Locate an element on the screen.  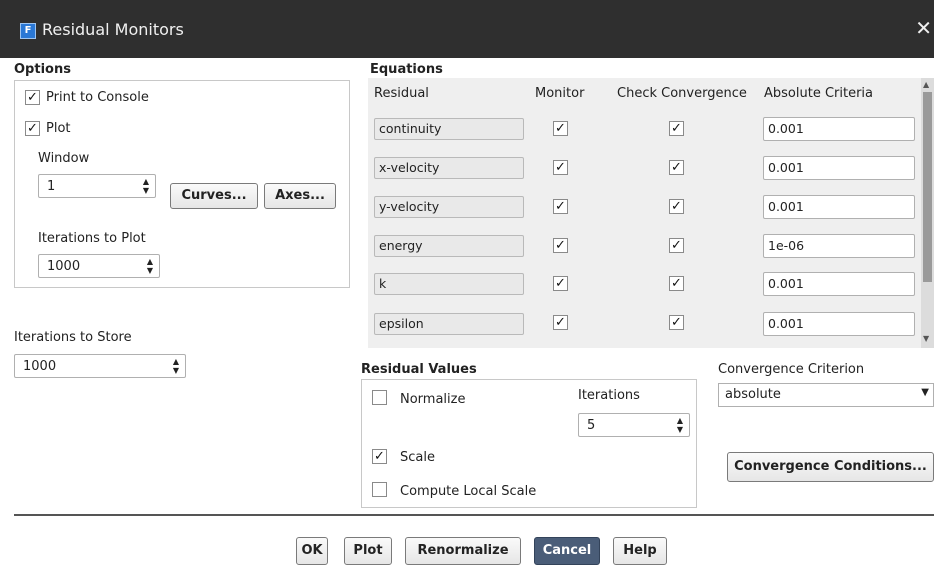
residual-y-velocity: y-velocity is located at coordinates (449, 207).